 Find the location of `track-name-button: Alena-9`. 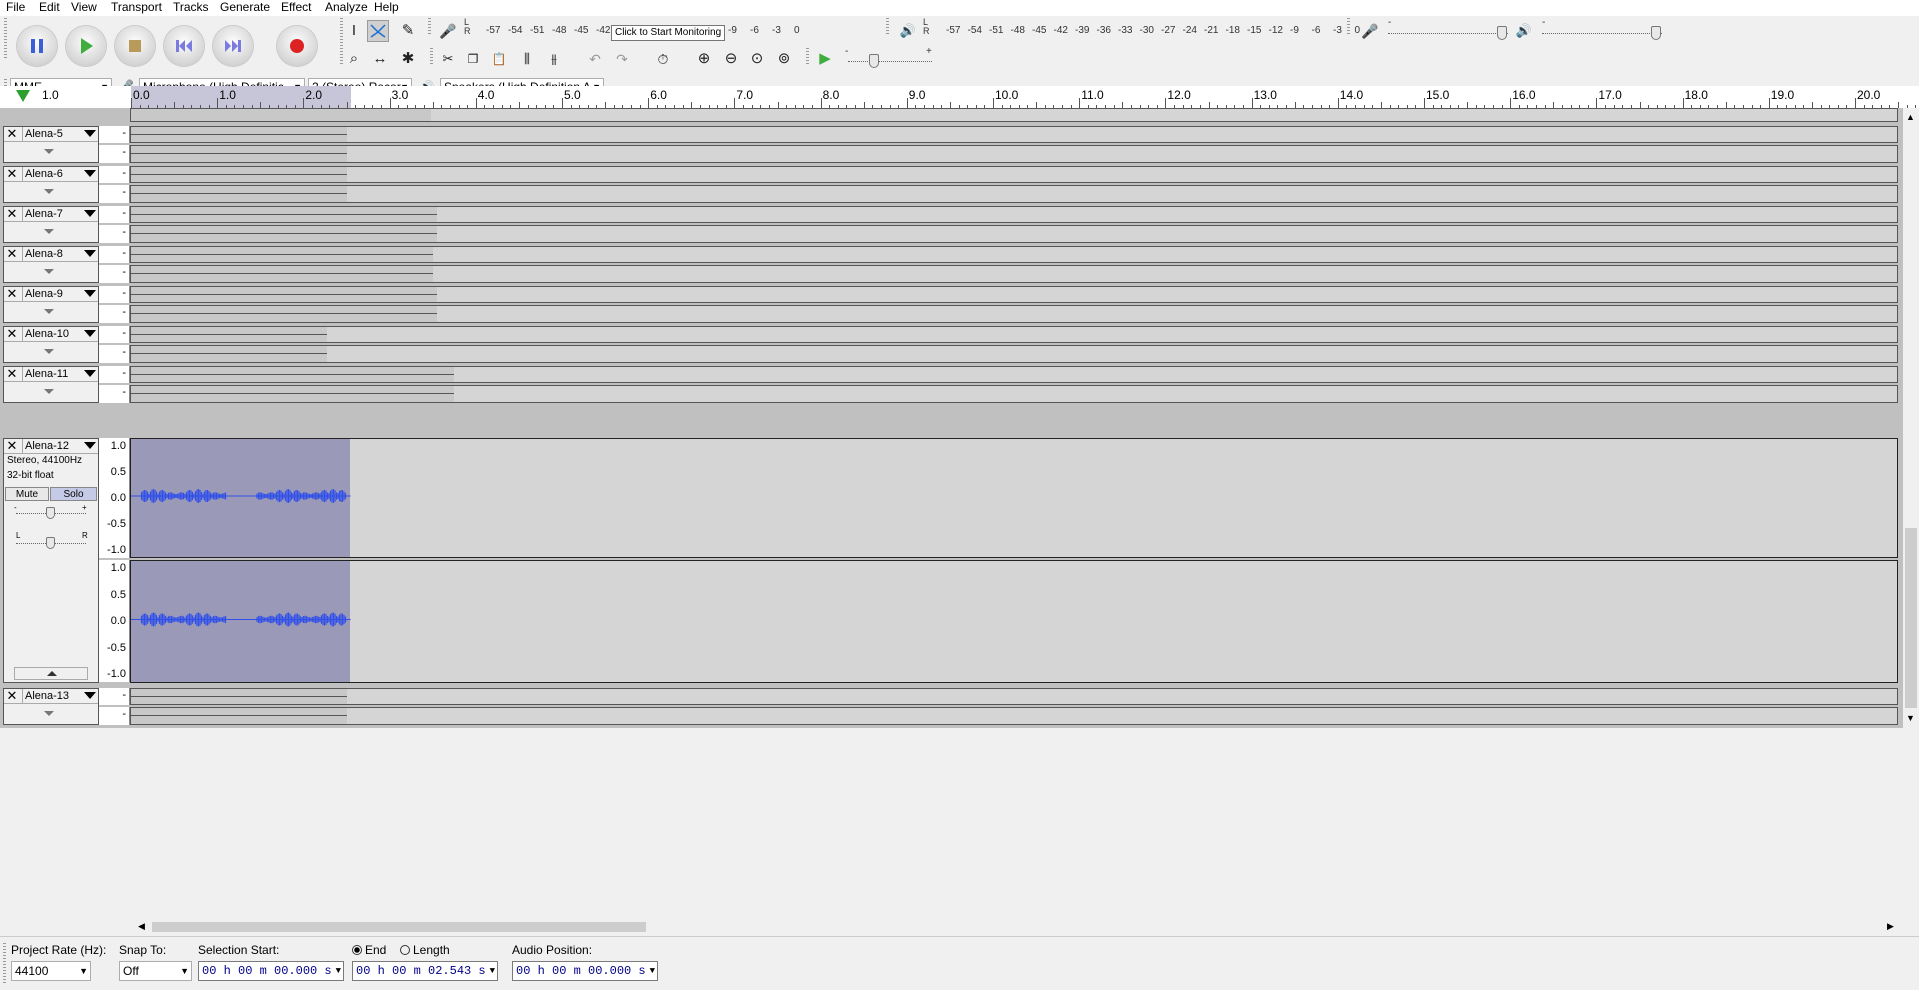

track-name-button: Alena-9 is located at coordinates (53, 294).